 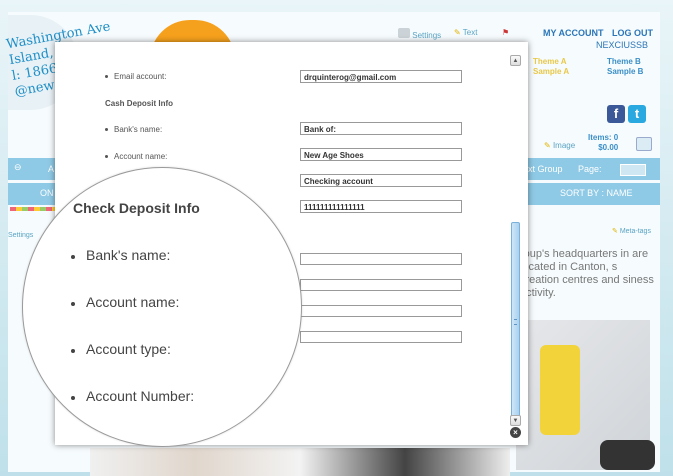 I want to click on theme-a-name: Theme A, so click(x=550, y=61).